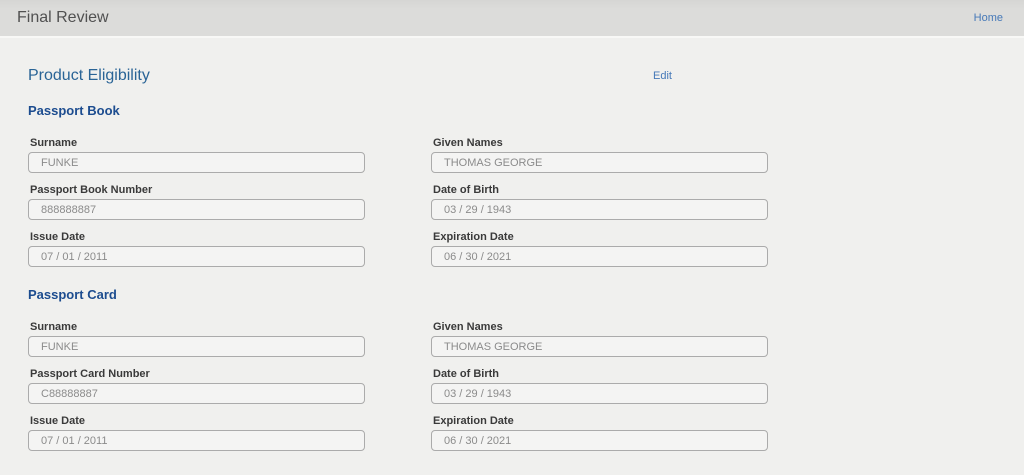 The height and width of the screenshot is (475, 1024). I want to click on field-passport-card-number: Passport Card Number, so click(196, 386).